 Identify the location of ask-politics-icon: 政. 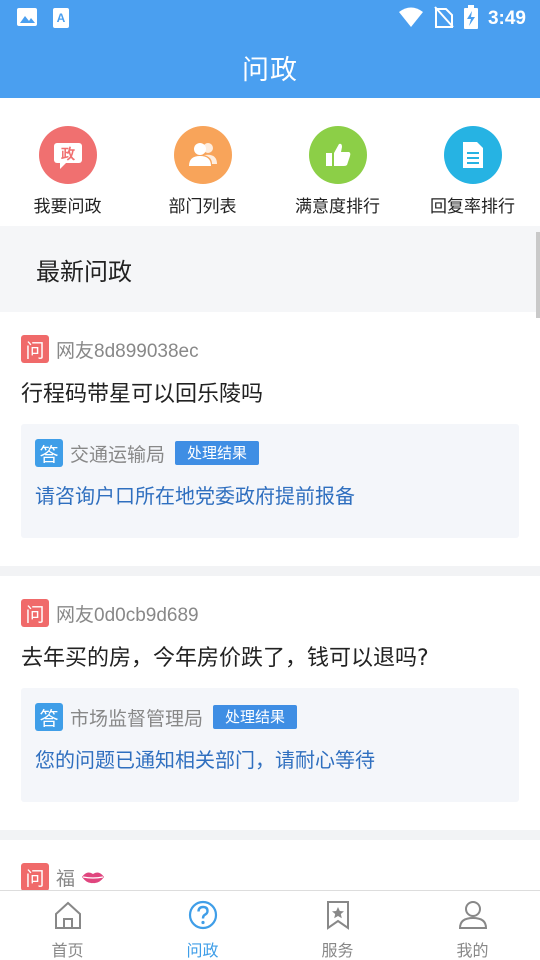
(67, 155).